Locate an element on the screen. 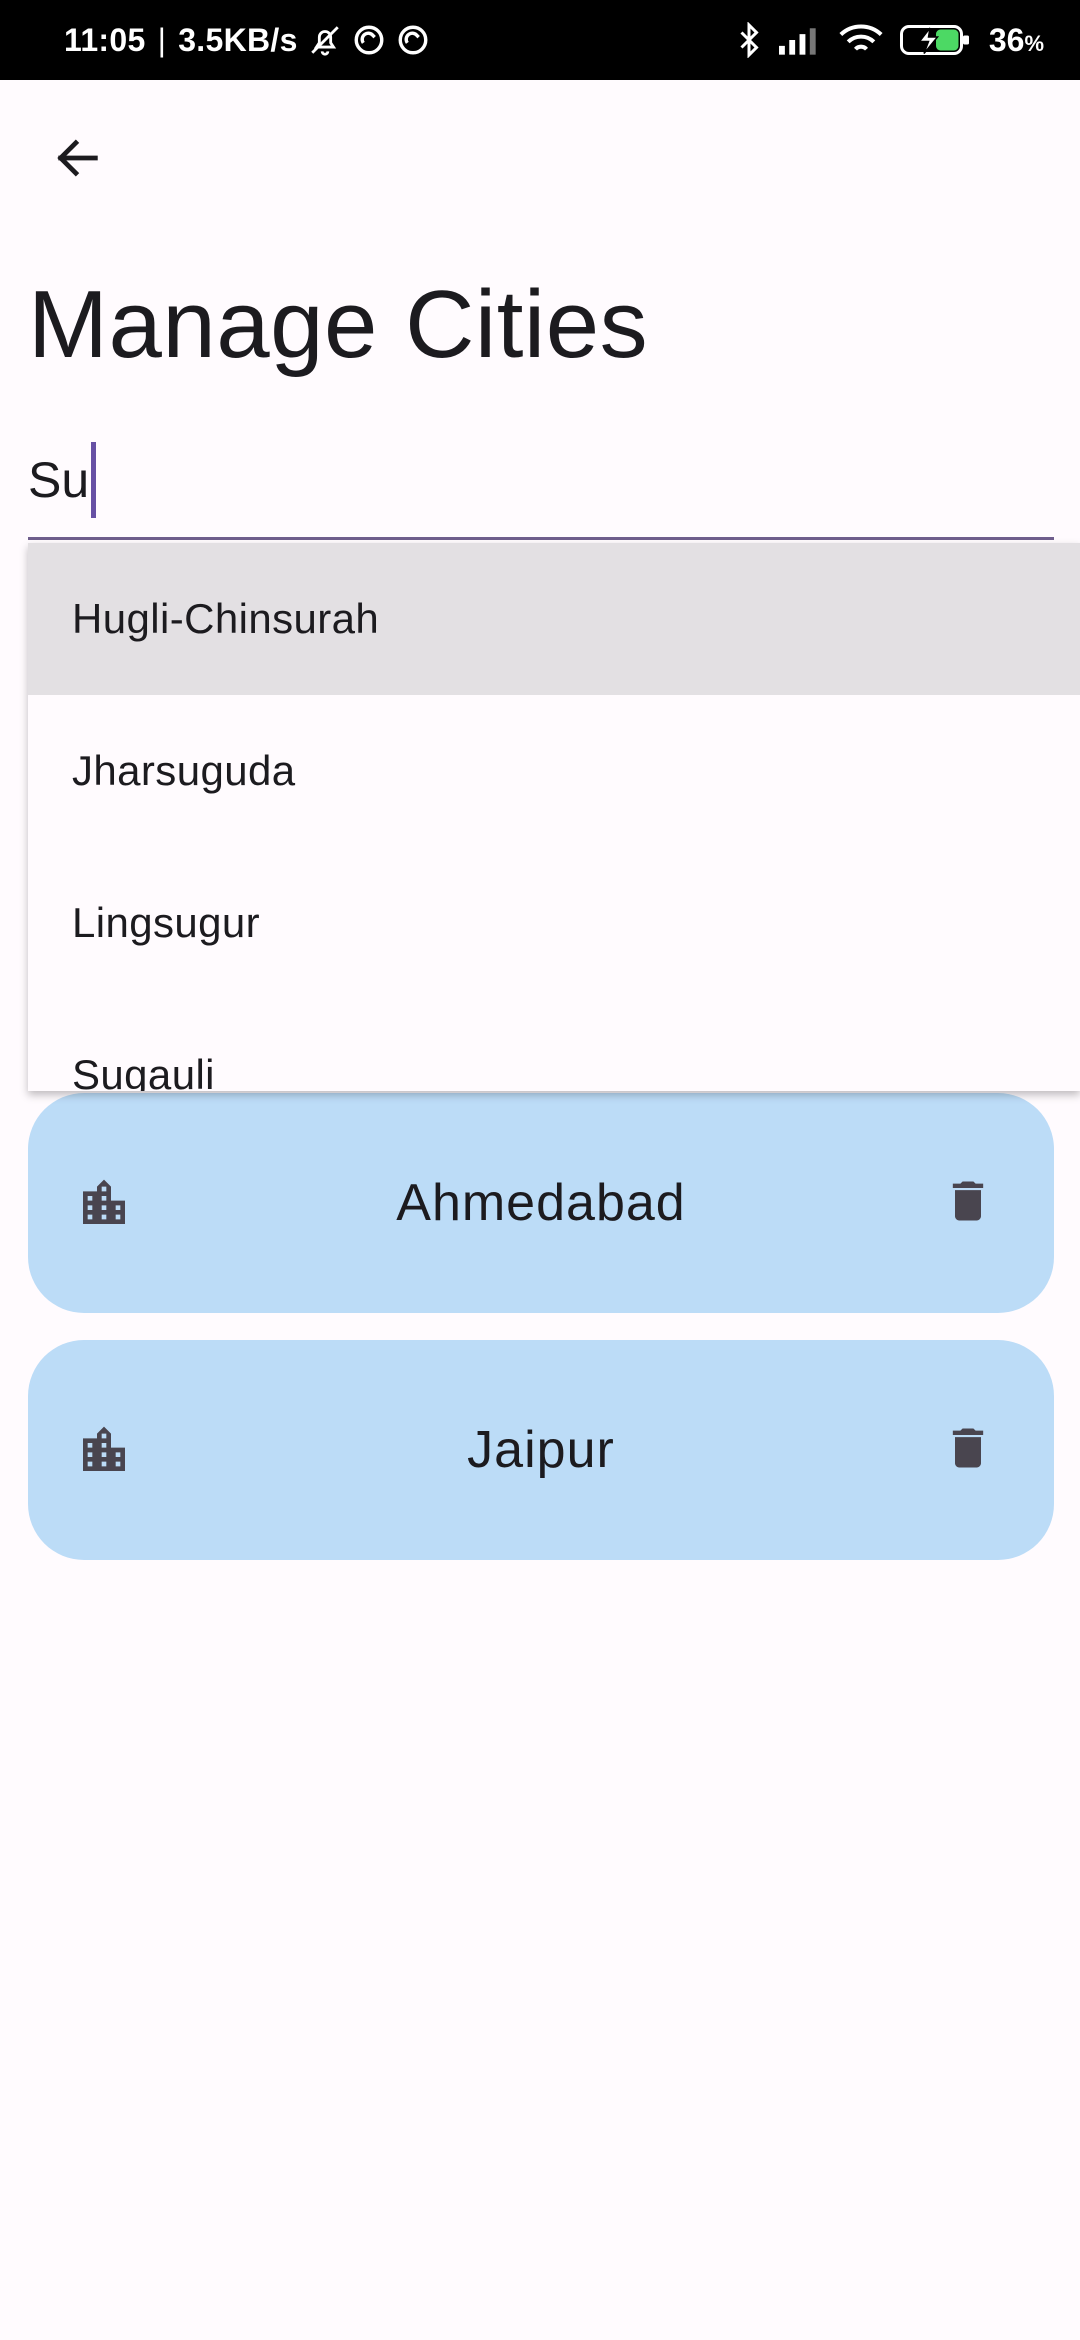 The height and width of the screenshot is (2340, 1080). battery-charging-icon is located at coordinates (936, 40).